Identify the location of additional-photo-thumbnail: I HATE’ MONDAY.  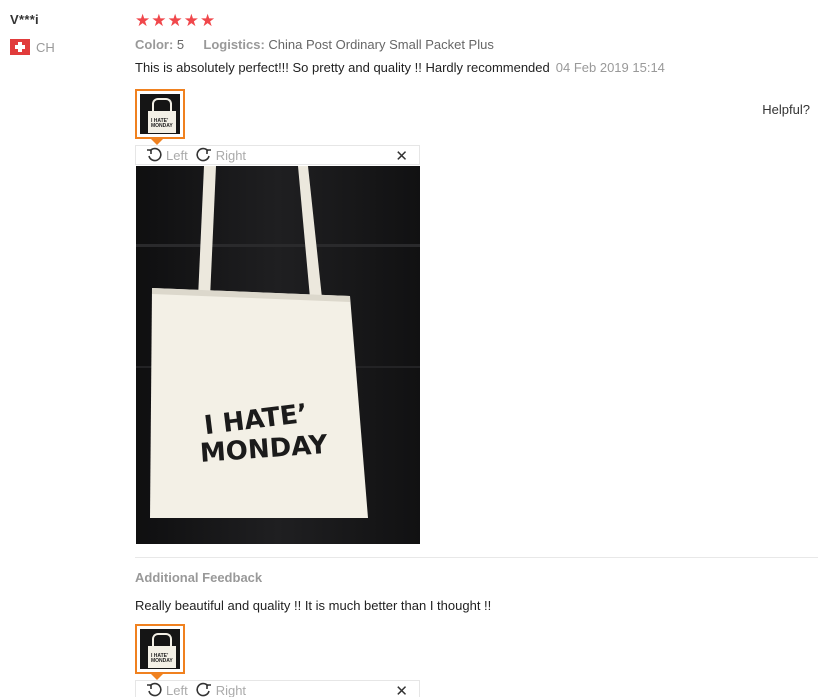
(160, 649).